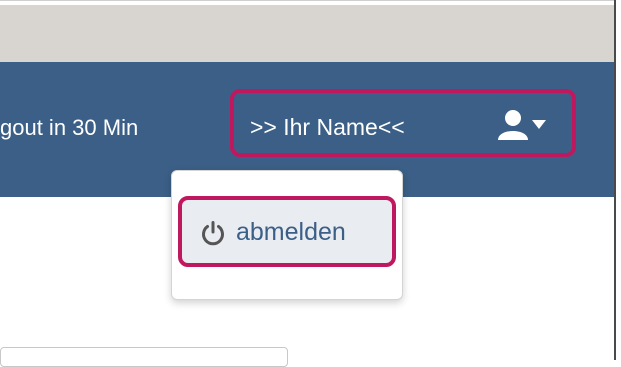 The image size is (621, 367). I want to click on logout-menu-item: abmelden, so click(287, 231).